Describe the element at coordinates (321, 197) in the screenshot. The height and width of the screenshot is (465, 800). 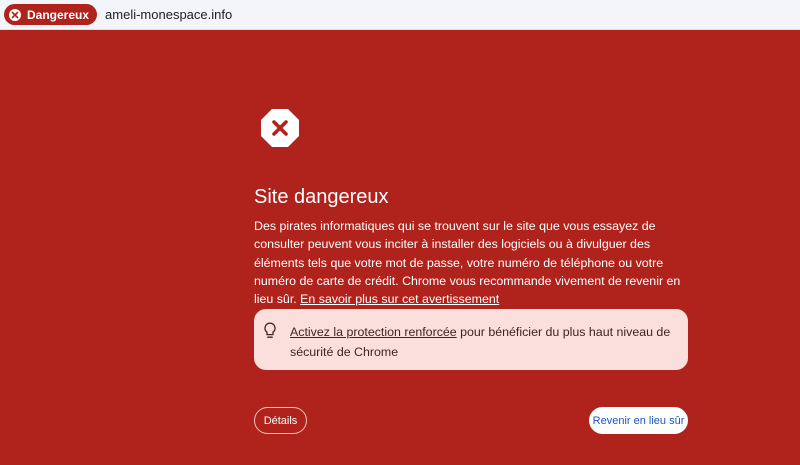
I see `page-title: Site dangereux` at that location.